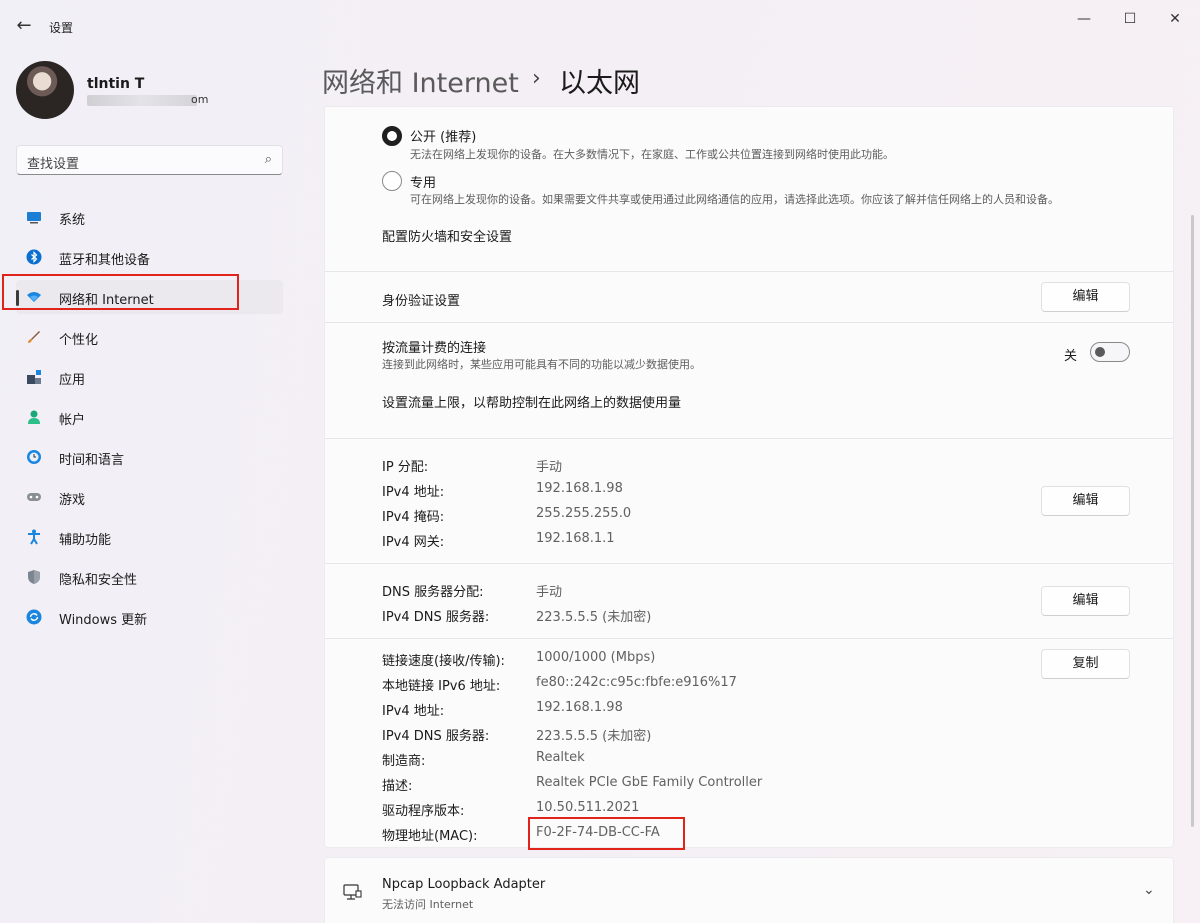 The width and height of the screenshot is (1200, 923). What do you see at coordinates (1085, 664) in the screenshot?
I see `copy-button: 复制` at bounding box center [1085, 664].